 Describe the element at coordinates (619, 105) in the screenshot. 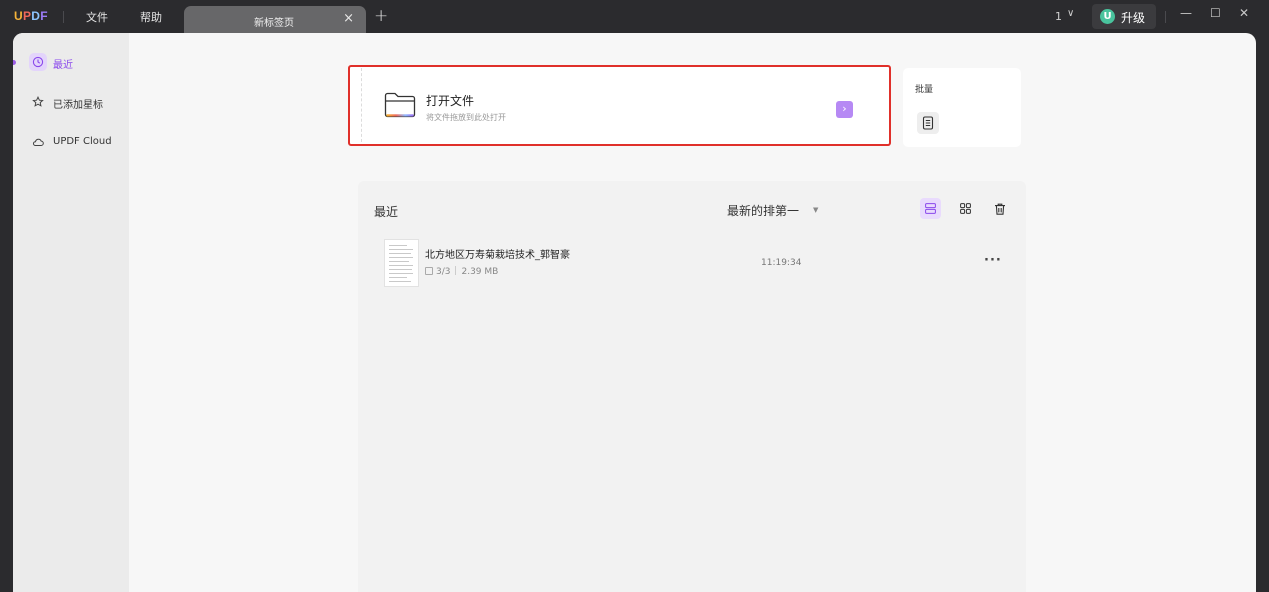

I see `open-file-card: 打开文件 将文件拖放到此处打开 ›` at that location.